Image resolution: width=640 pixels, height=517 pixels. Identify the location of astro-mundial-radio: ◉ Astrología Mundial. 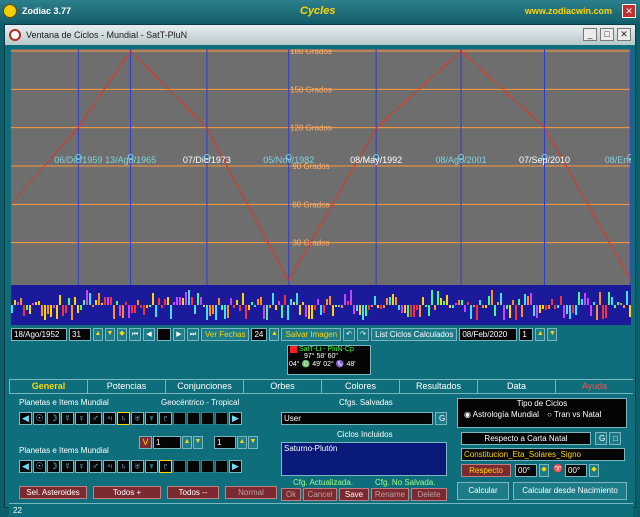
(501, 414).